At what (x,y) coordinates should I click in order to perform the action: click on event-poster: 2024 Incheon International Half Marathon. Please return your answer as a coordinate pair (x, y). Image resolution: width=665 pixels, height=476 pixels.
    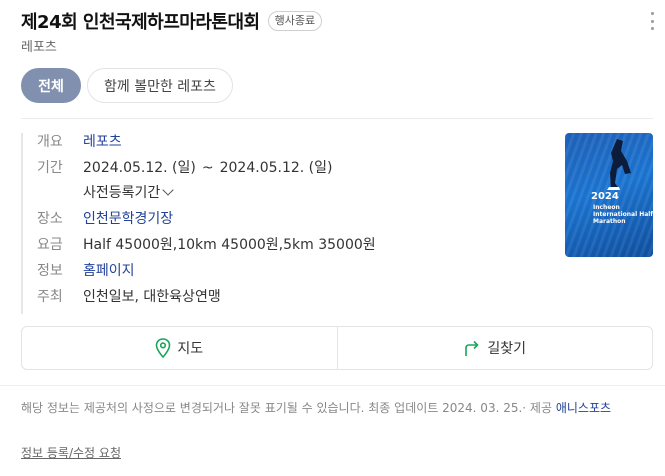
    Looking at the image, I should click on (609, 195).